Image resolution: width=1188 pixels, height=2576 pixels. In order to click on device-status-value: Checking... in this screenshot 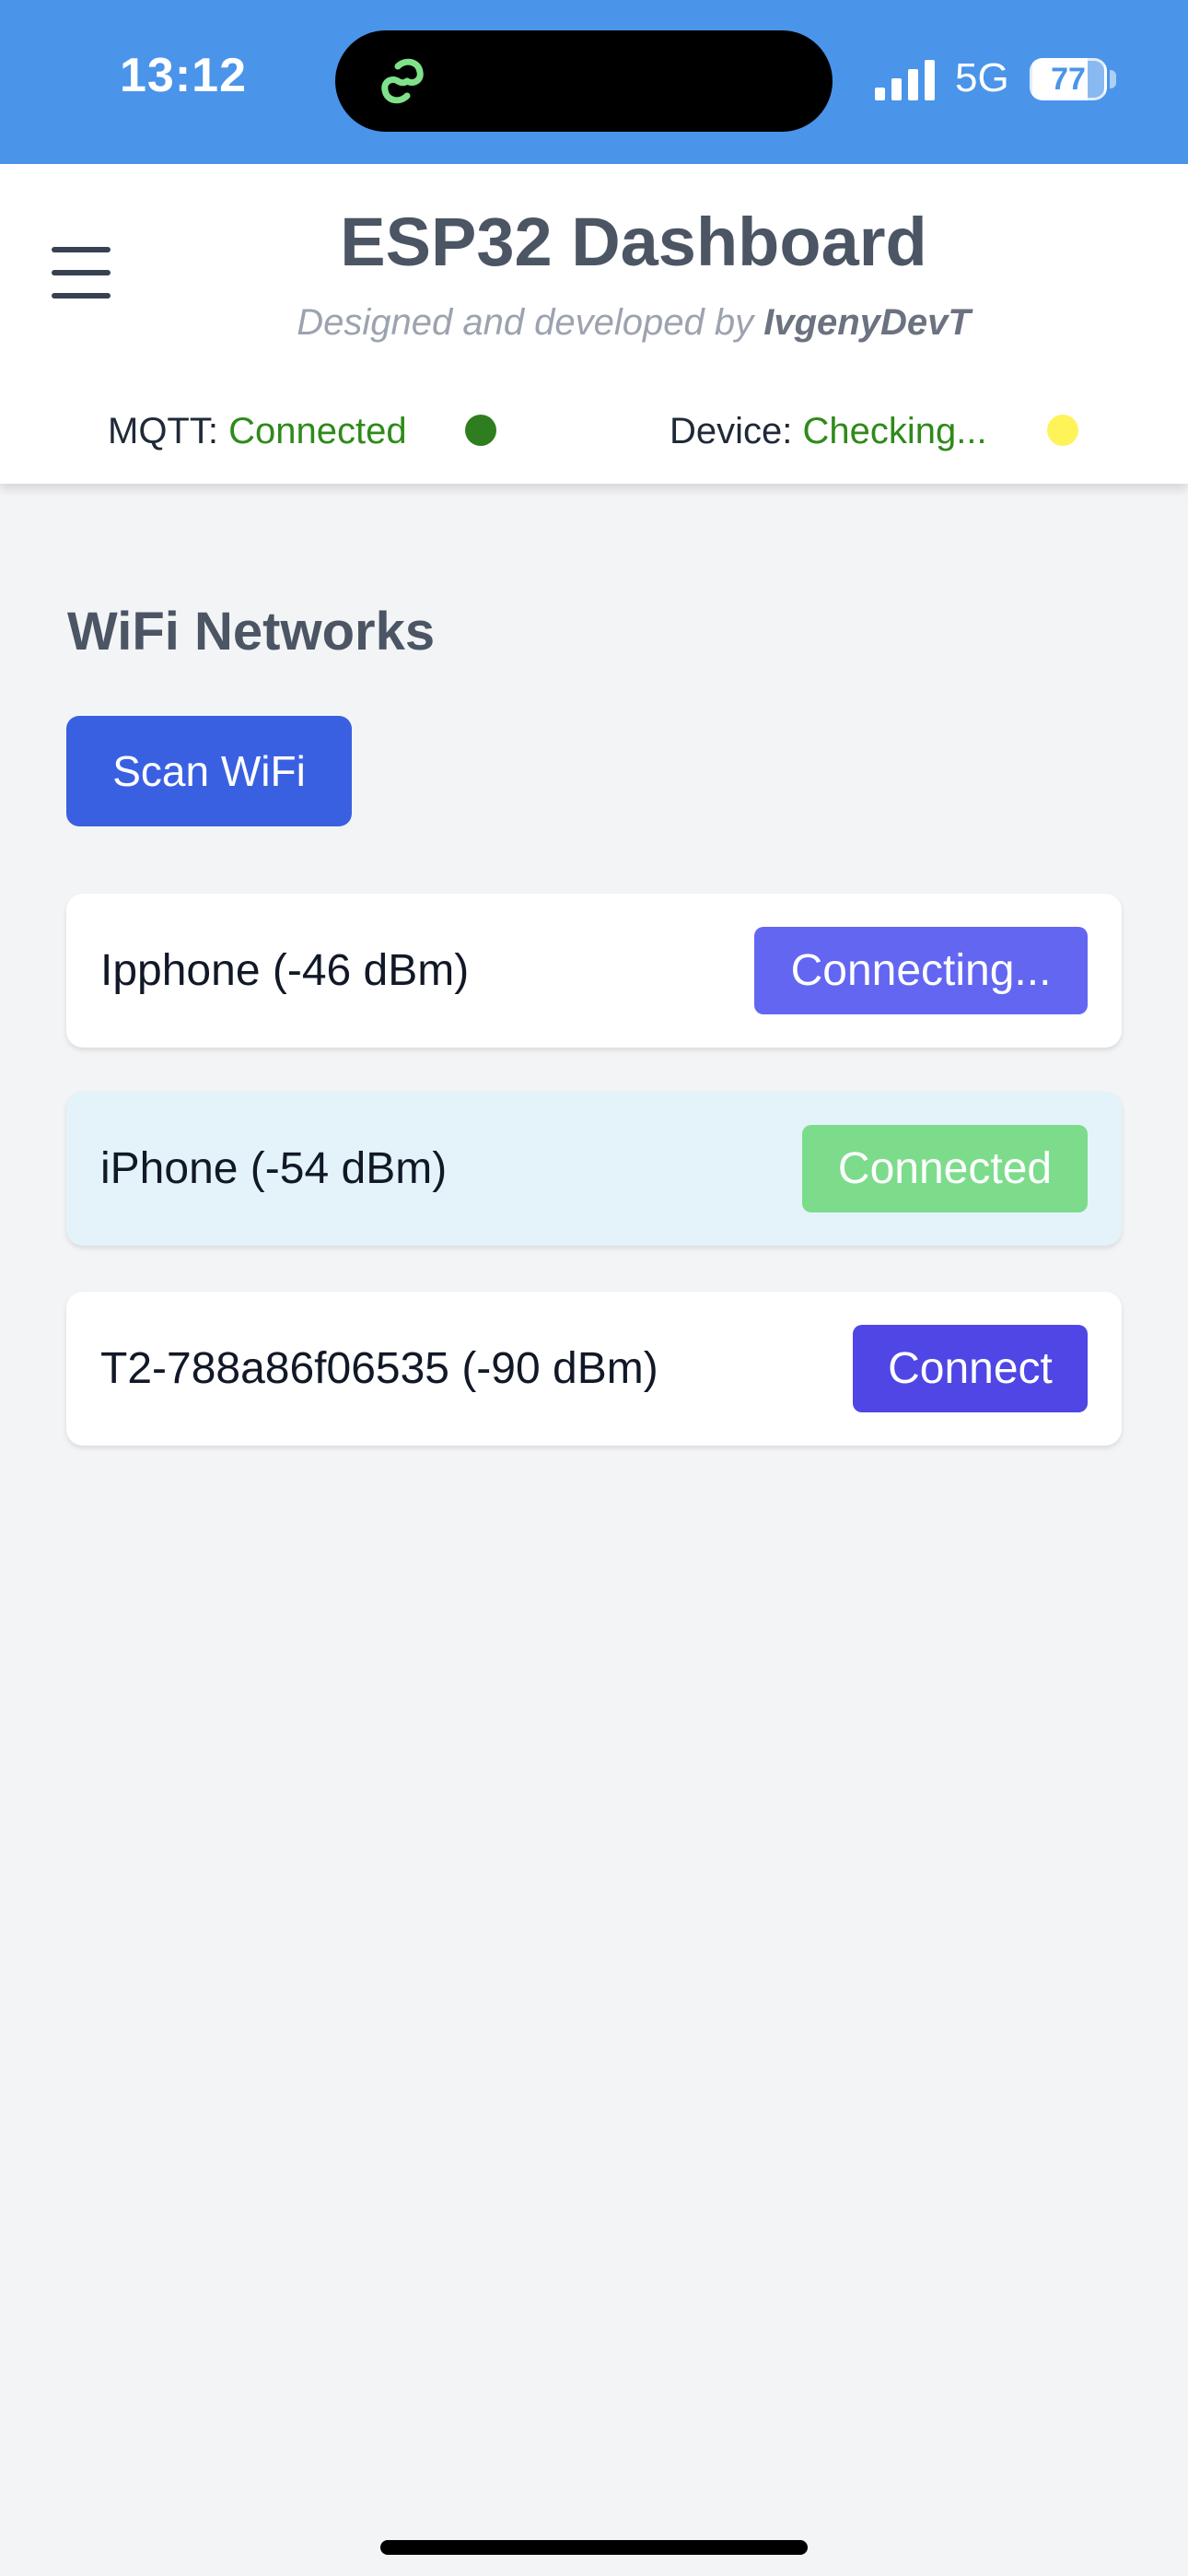, I will do `click(894, 431)`.